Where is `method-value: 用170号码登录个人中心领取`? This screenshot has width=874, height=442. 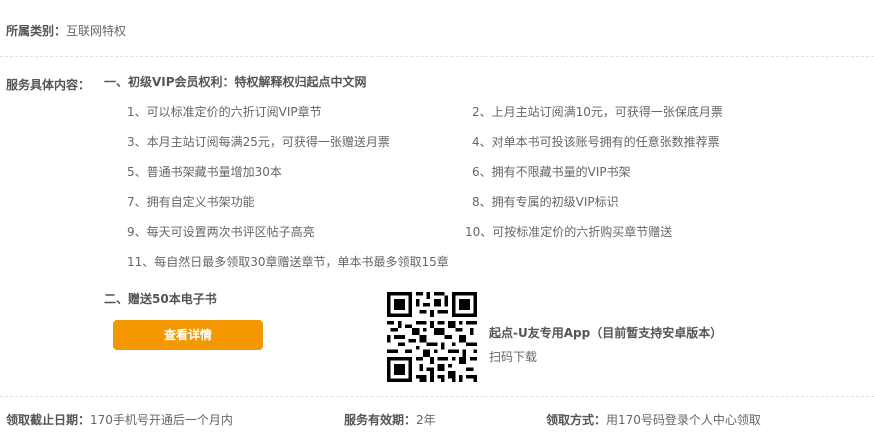 method-value: 用170号码登录个人中心领取 is located at coordinates (683, 420).